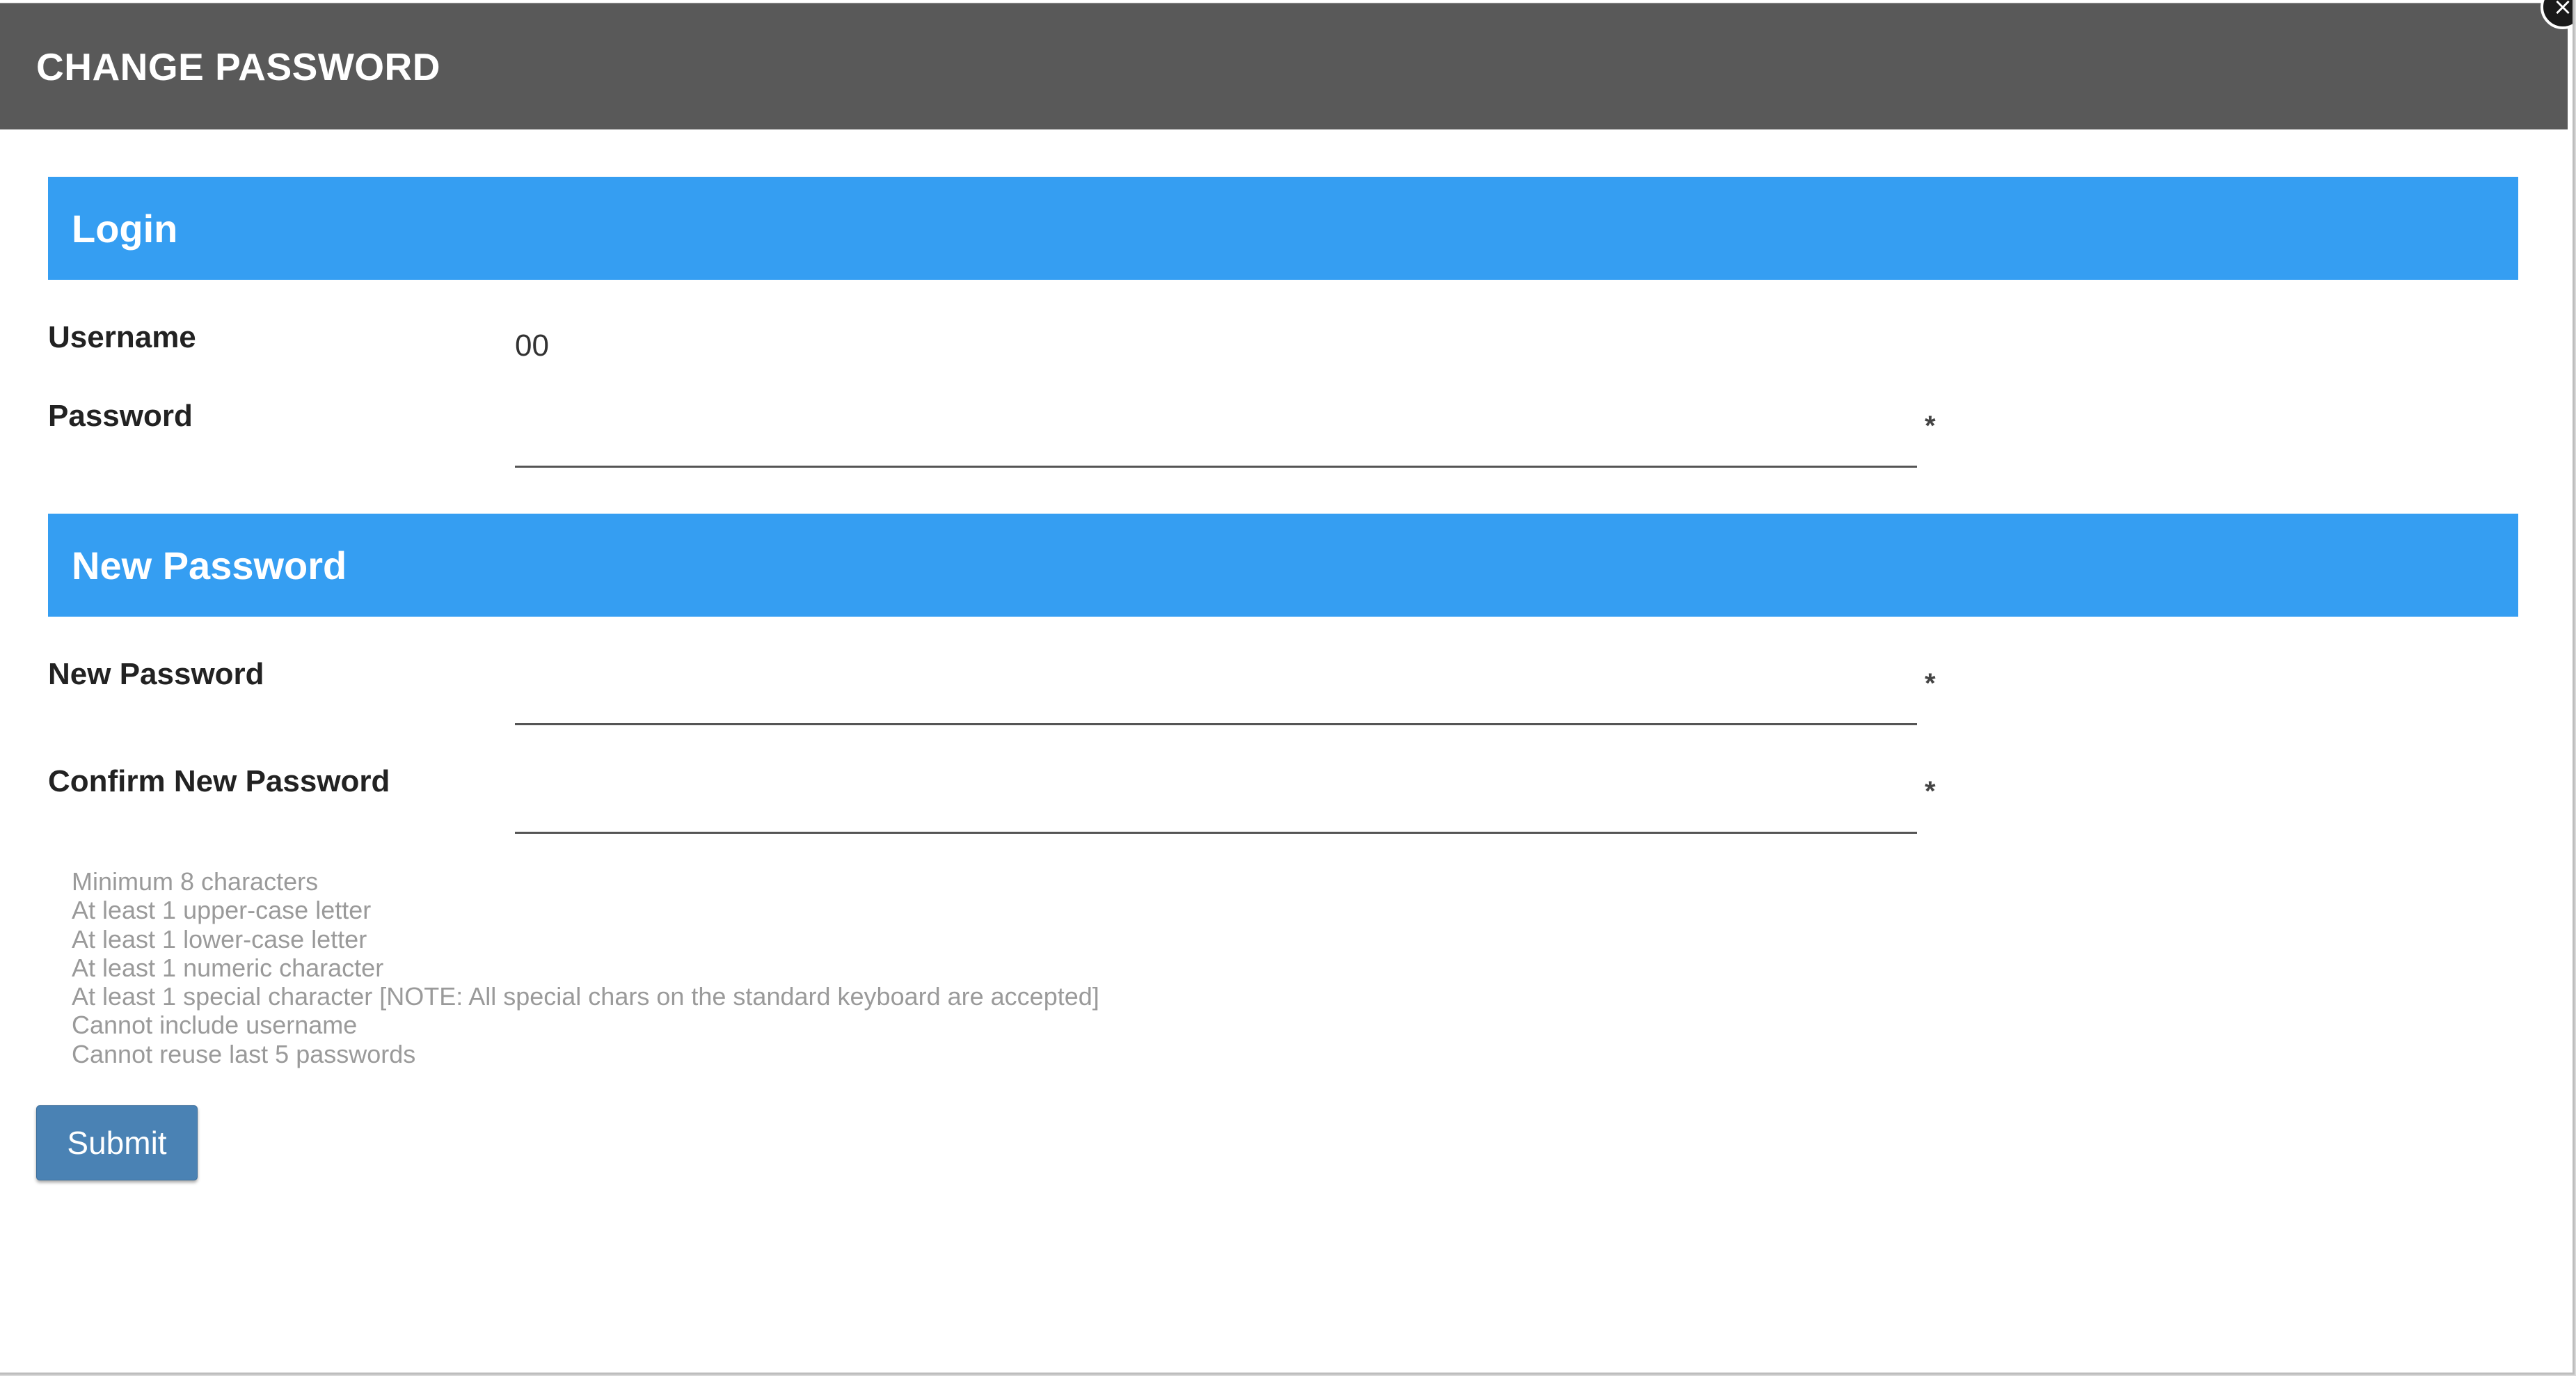 The image size is (2576, 1376). I want to click on password-field, so click(1216, 442).